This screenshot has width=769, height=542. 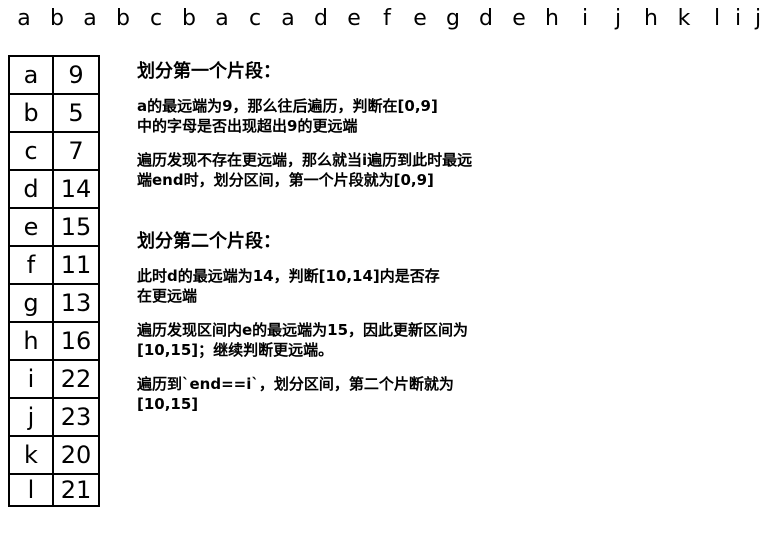 I want to click on char-cell: l, so click(x=31, y=490).